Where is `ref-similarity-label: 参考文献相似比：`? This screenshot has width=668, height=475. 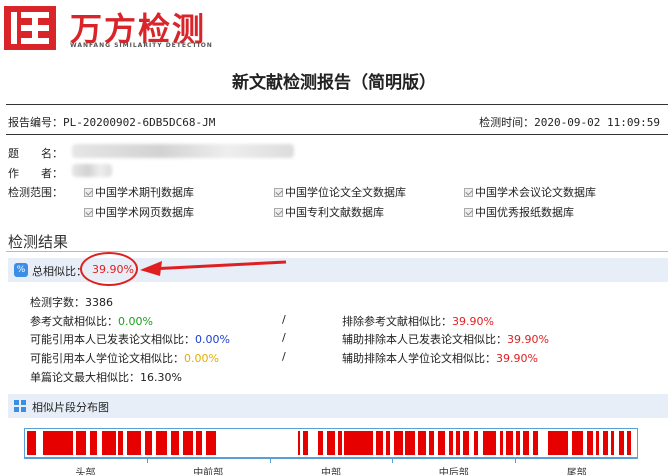 ref-similarity-label: 参考文献相似比： is located at coordinates (74, 321).